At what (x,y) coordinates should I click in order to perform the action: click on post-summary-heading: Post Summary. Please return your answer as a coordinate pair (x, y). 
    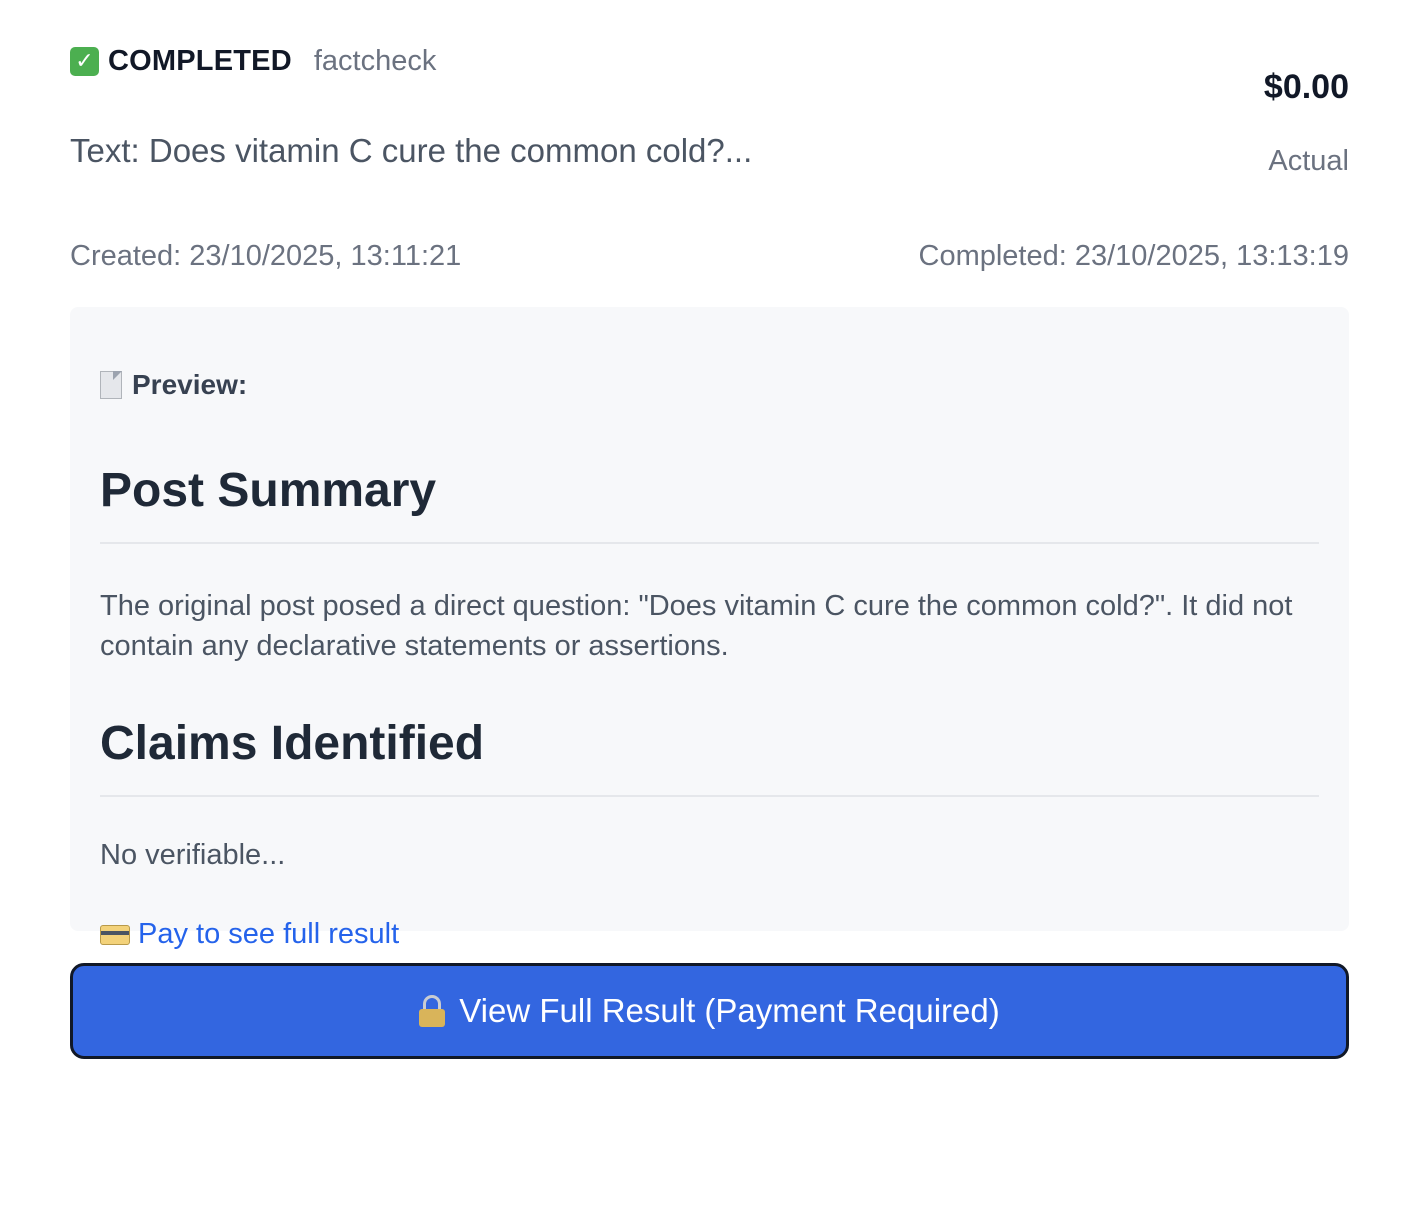
    Looking at the image, I should click on (268, 490).